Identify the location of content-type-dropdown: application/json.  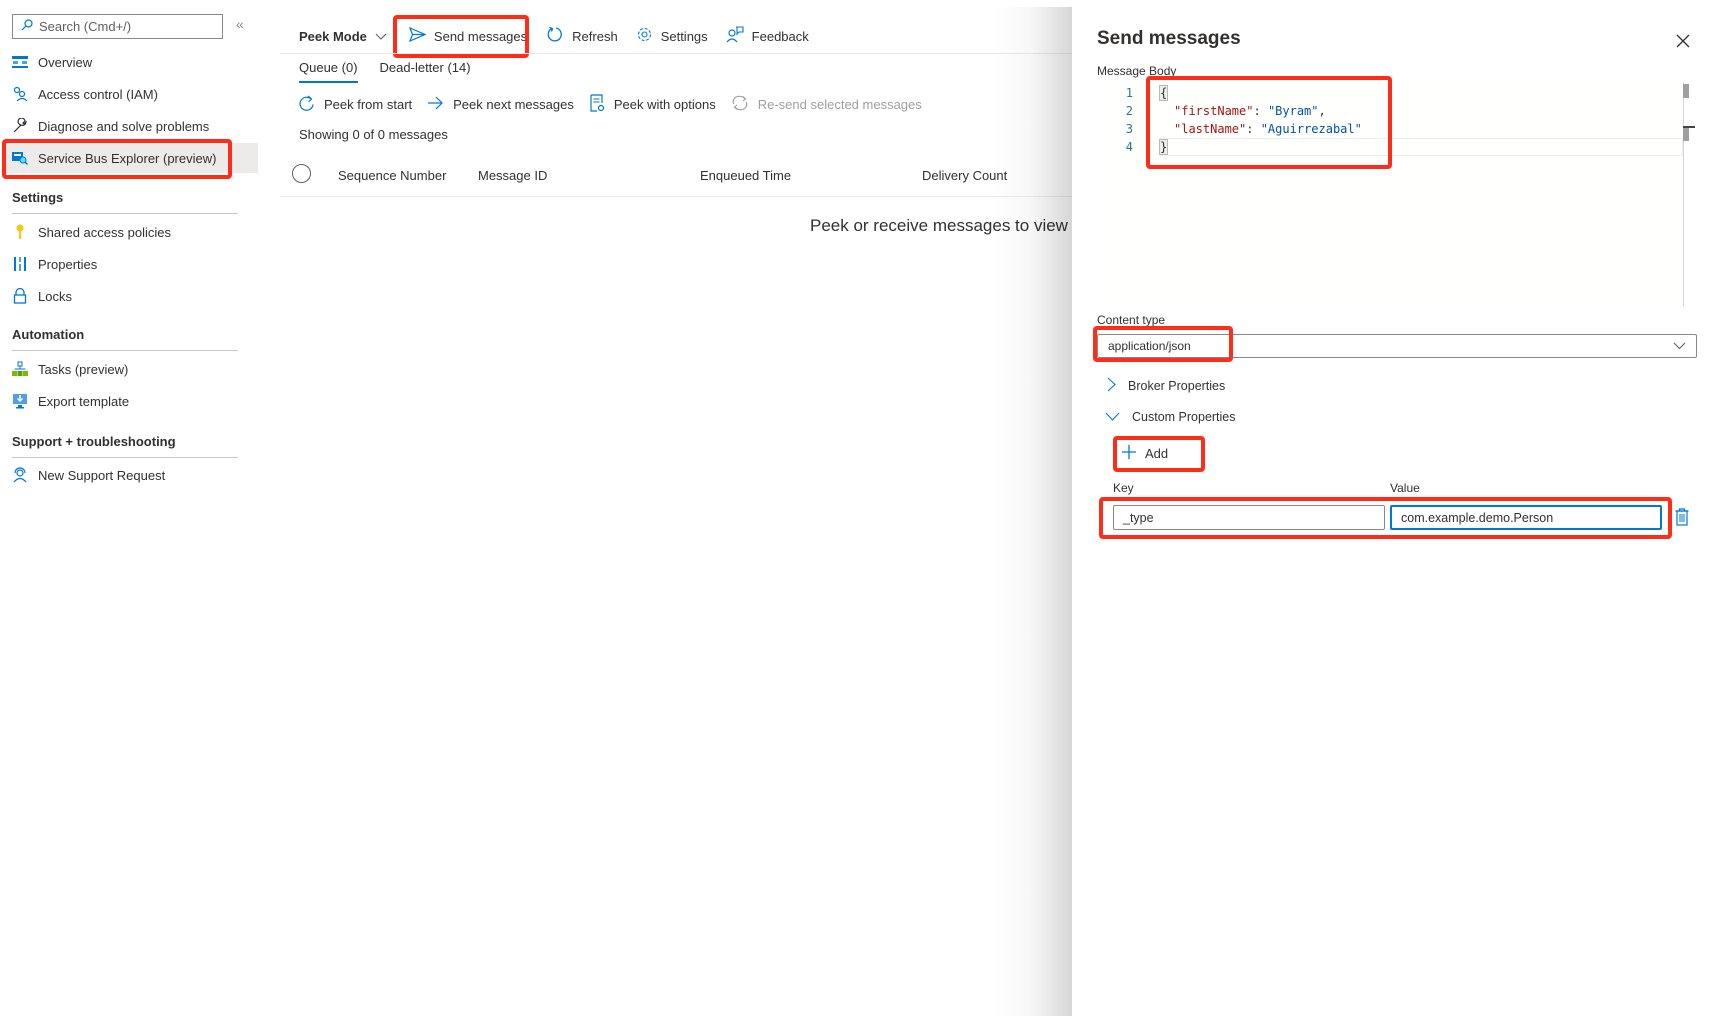
(1397, 346).